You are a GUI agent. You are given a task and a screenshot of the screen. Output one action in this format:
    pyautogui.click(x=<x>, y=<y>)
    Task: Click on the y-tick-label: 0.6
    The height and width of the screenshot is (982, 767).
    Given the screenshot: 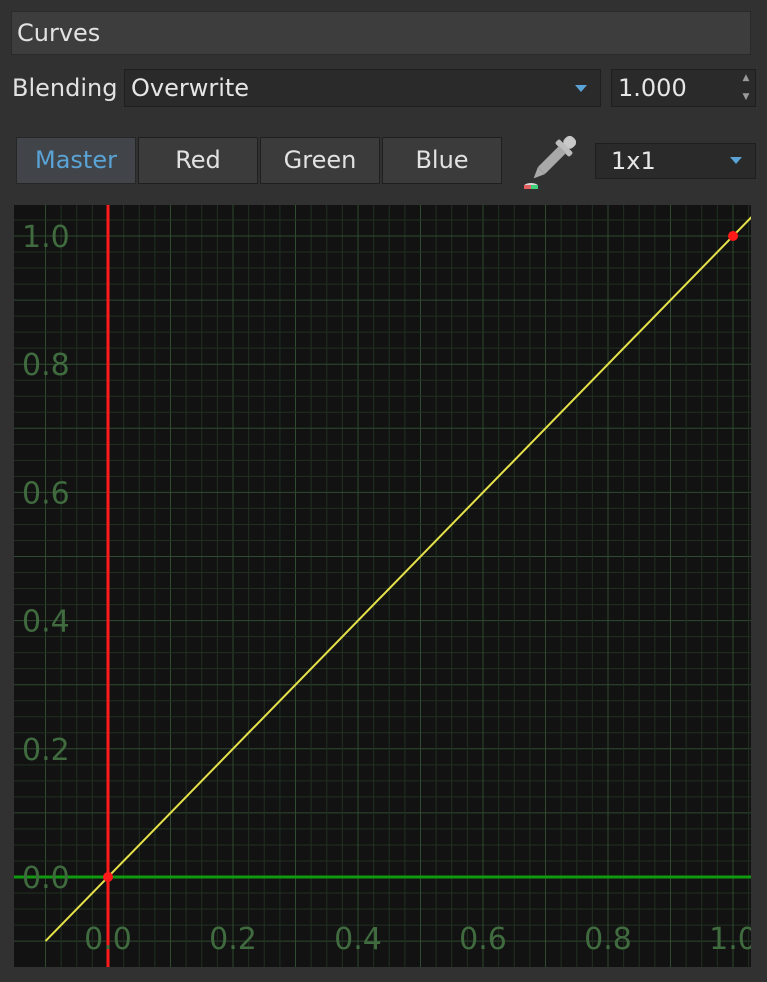 What is the action you would take?
    pyautogui.click(x=46, y=493)
    